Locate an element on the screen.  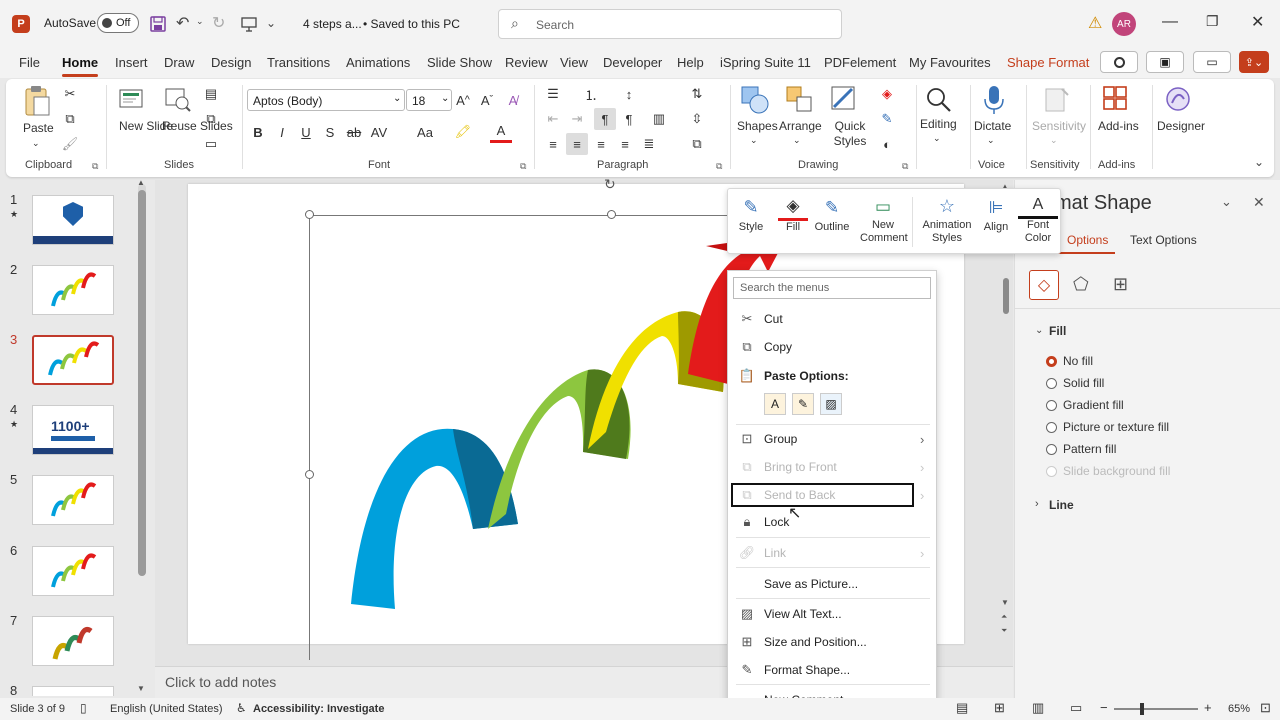
zoom-slider-thumb is located at coordinates (1142, 709).